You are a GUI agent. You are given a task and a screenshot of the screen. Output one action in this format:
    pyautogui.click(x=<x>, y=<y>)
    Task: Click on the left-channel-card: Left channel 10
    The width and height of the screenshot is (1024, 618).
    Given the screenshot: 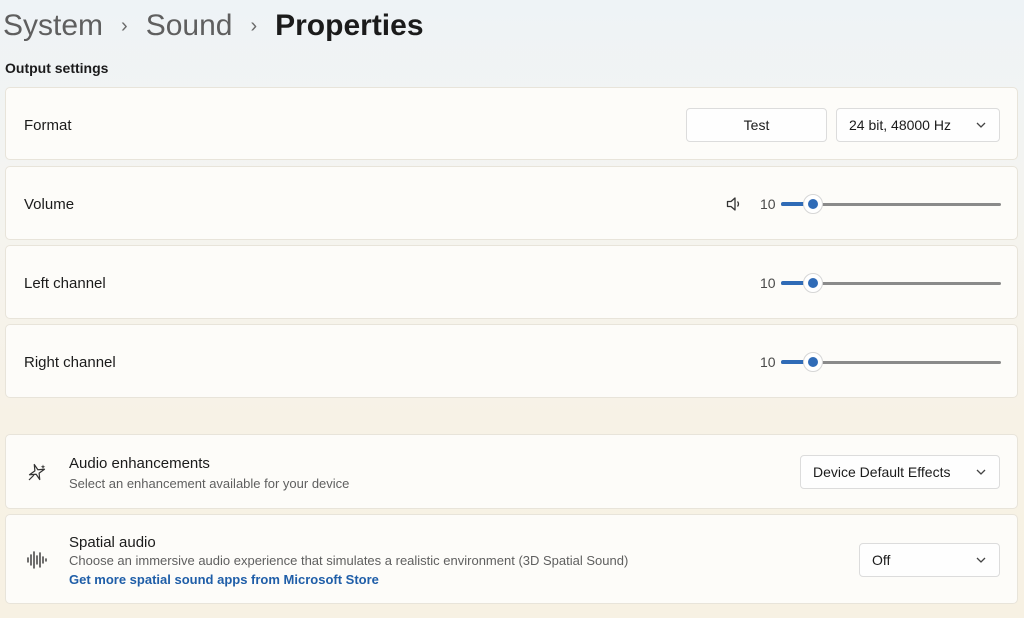 What is the action you would take?
    pyautogui.click(x=511, y=282)
    